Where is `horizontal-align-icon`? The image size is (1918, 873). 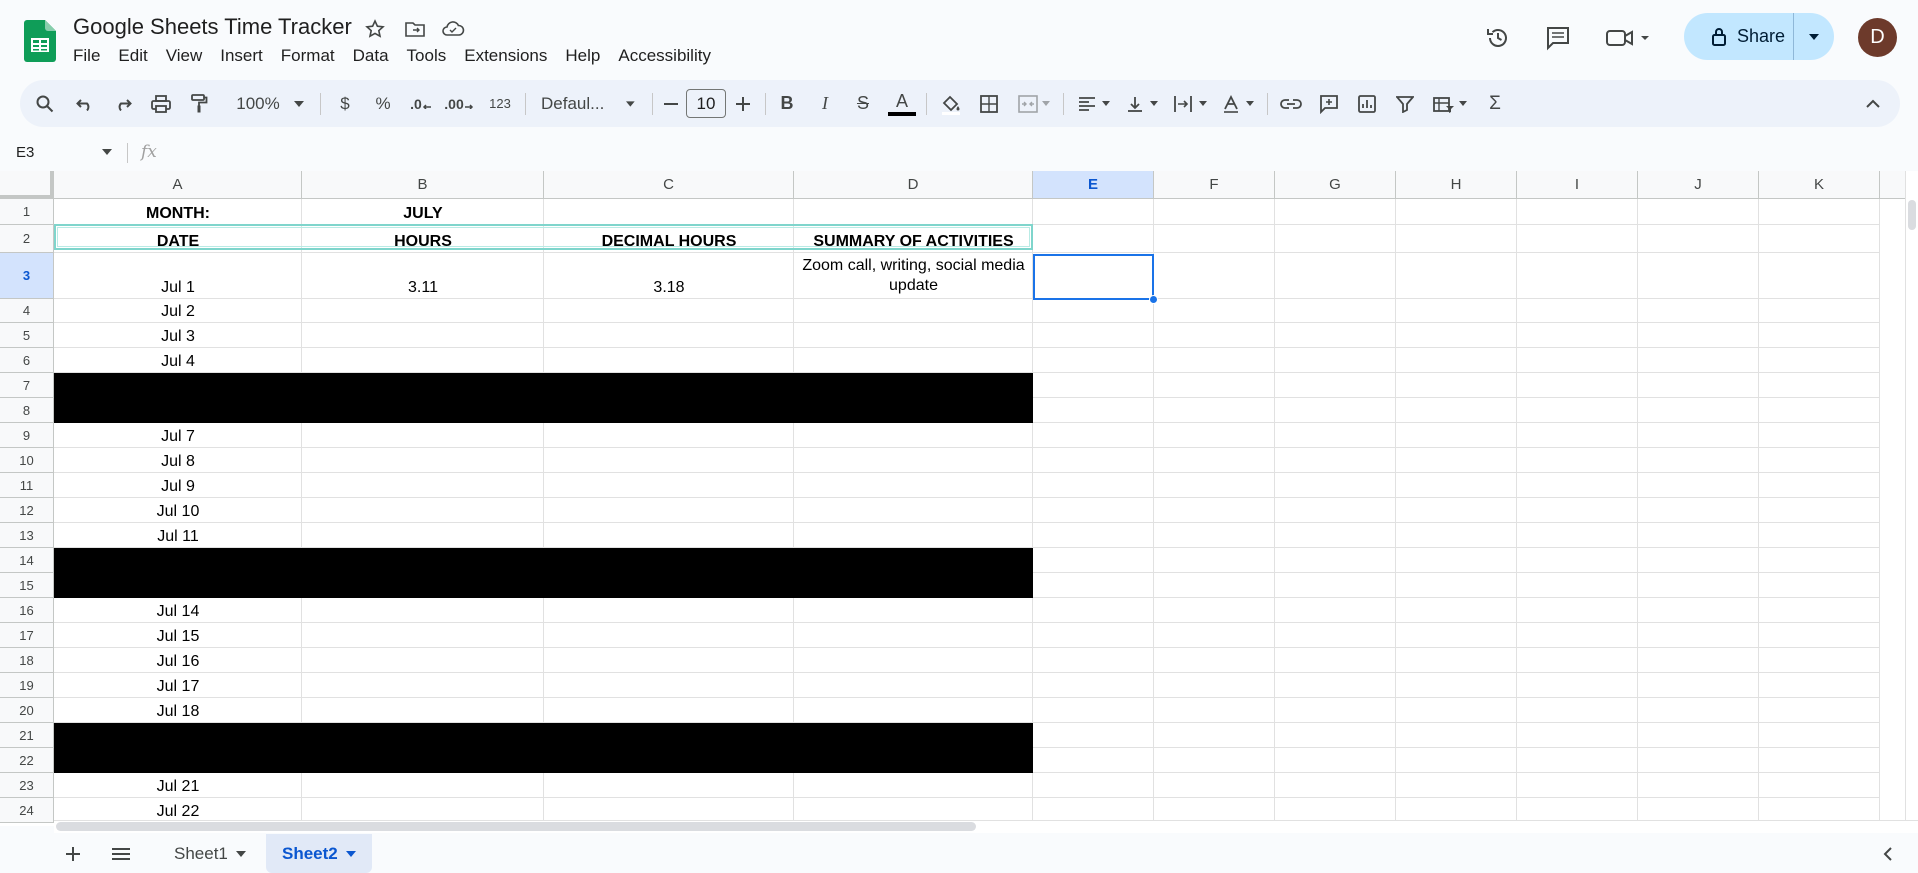 horizontal-align-icon is located at coordinates (1094, 103).